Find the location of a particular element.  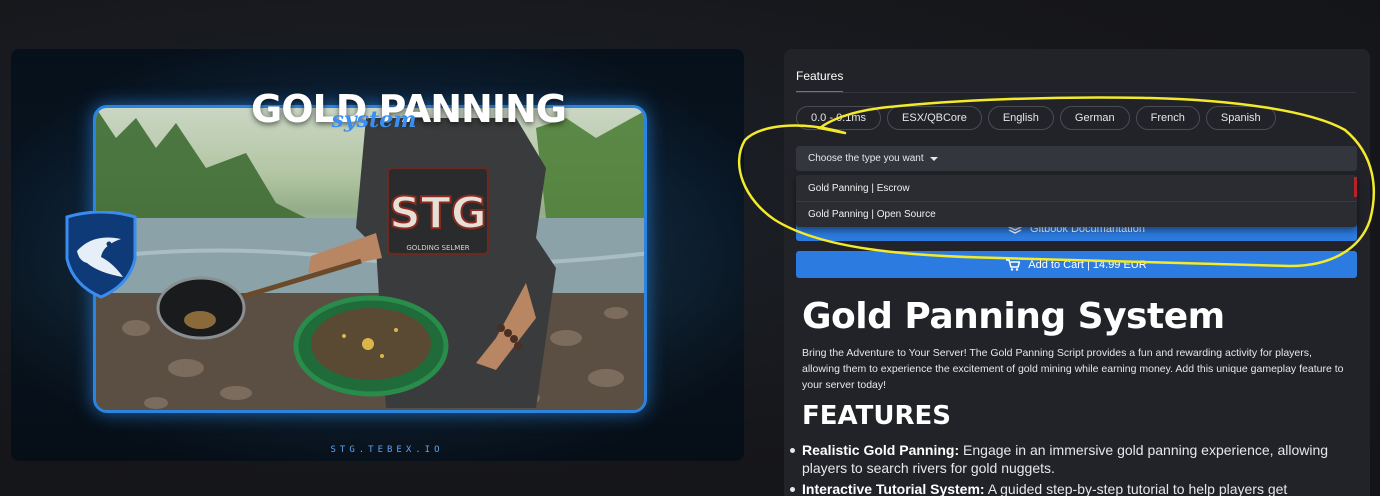

feature-name: Realistic Gold Panning: is located at coordinates (881, 450).